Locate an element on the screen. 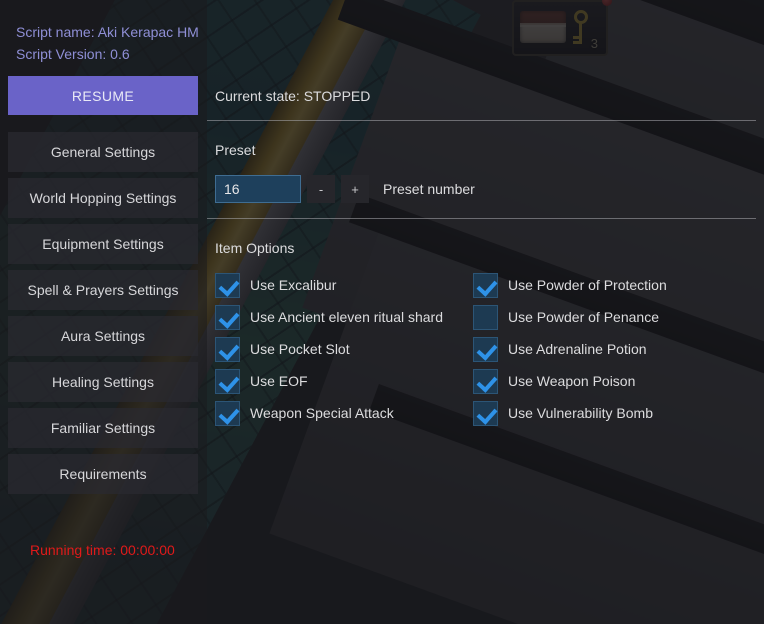 This screenshot has width=764, height=624. option-label: Use Powder of Protection is located at coordinates (587, 285).